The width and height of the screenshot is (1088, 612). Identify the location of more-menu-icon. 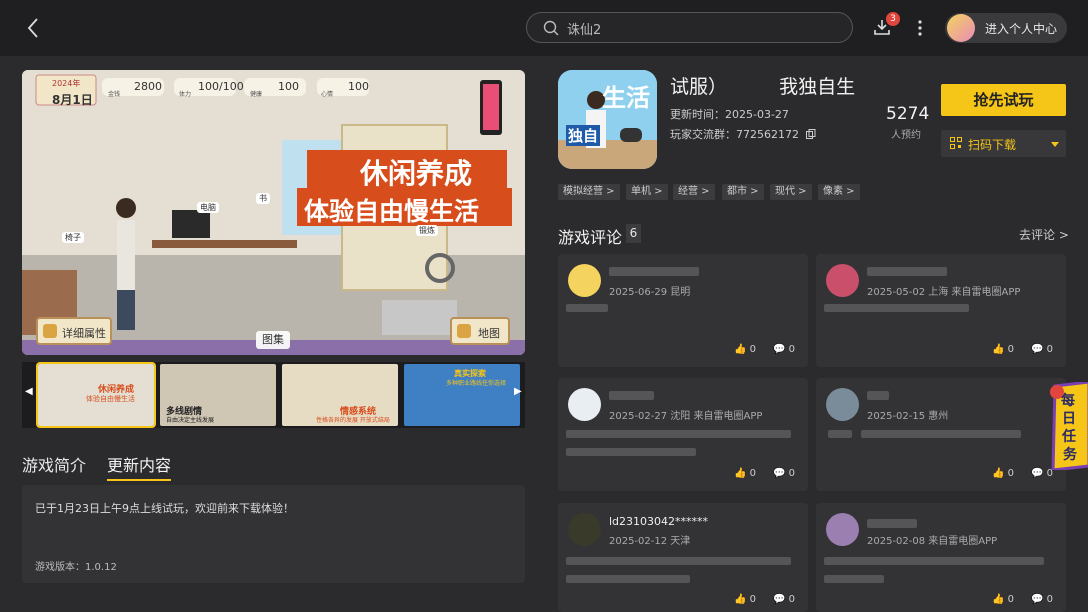
(920, 28).